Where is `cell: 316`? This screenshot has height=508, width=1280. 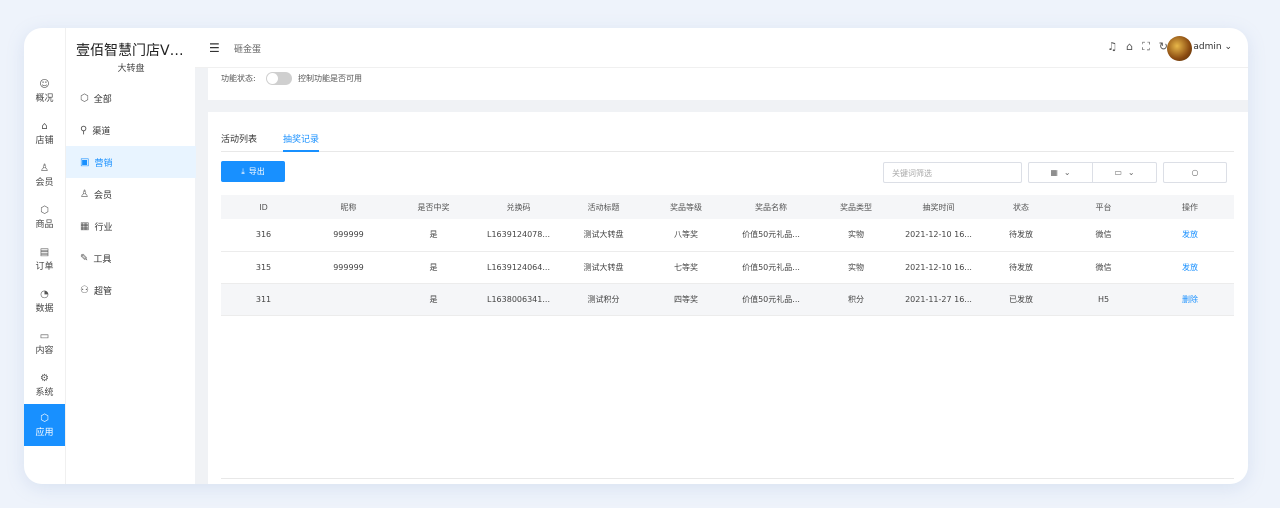 cell: 316 is located at coordinates (263, 235).